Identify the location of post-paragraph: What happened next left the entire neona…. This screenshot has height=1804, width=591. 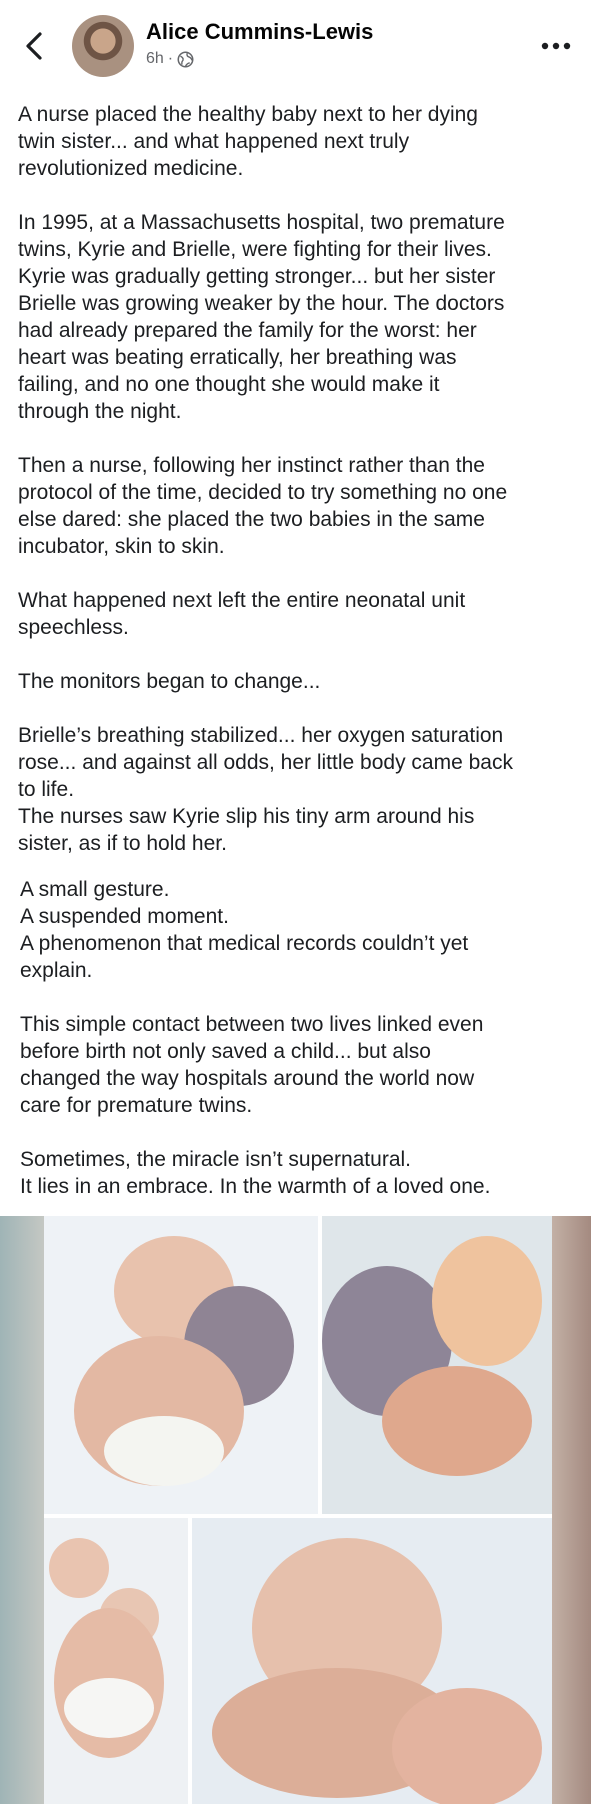
(242, 614).